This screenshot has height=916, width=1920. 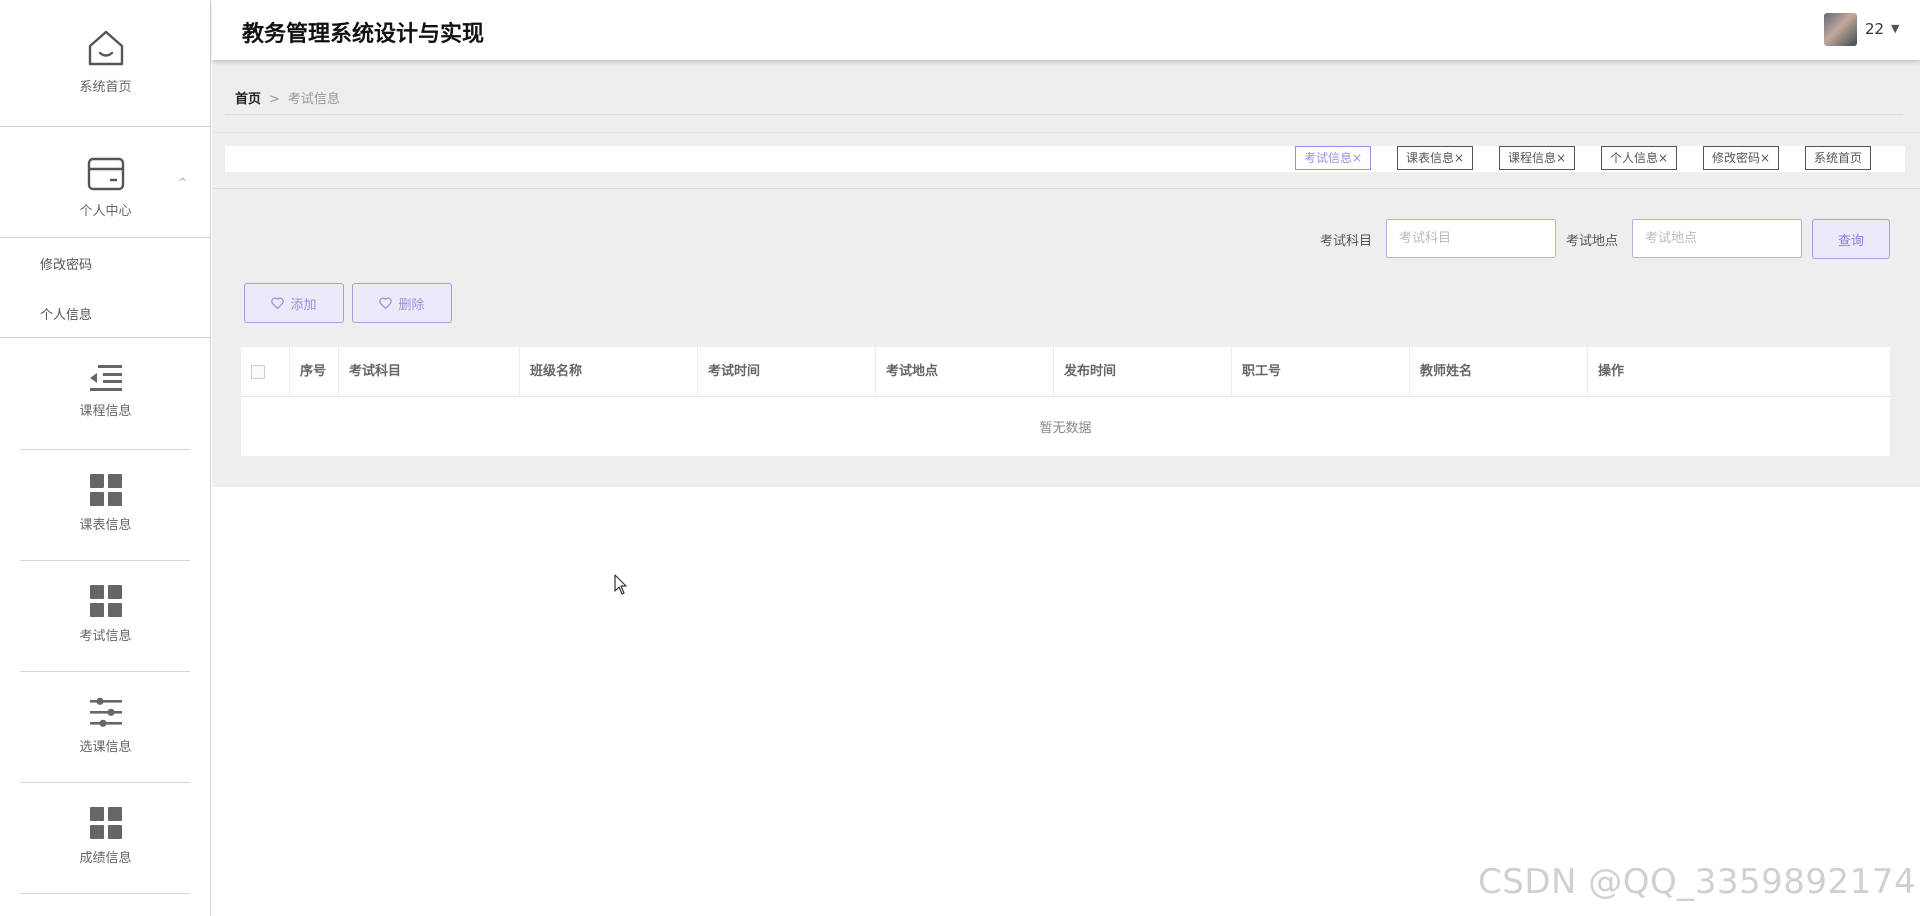 I want to click on breadcrumb-current: 考试信息, so click(x=313, y=99).